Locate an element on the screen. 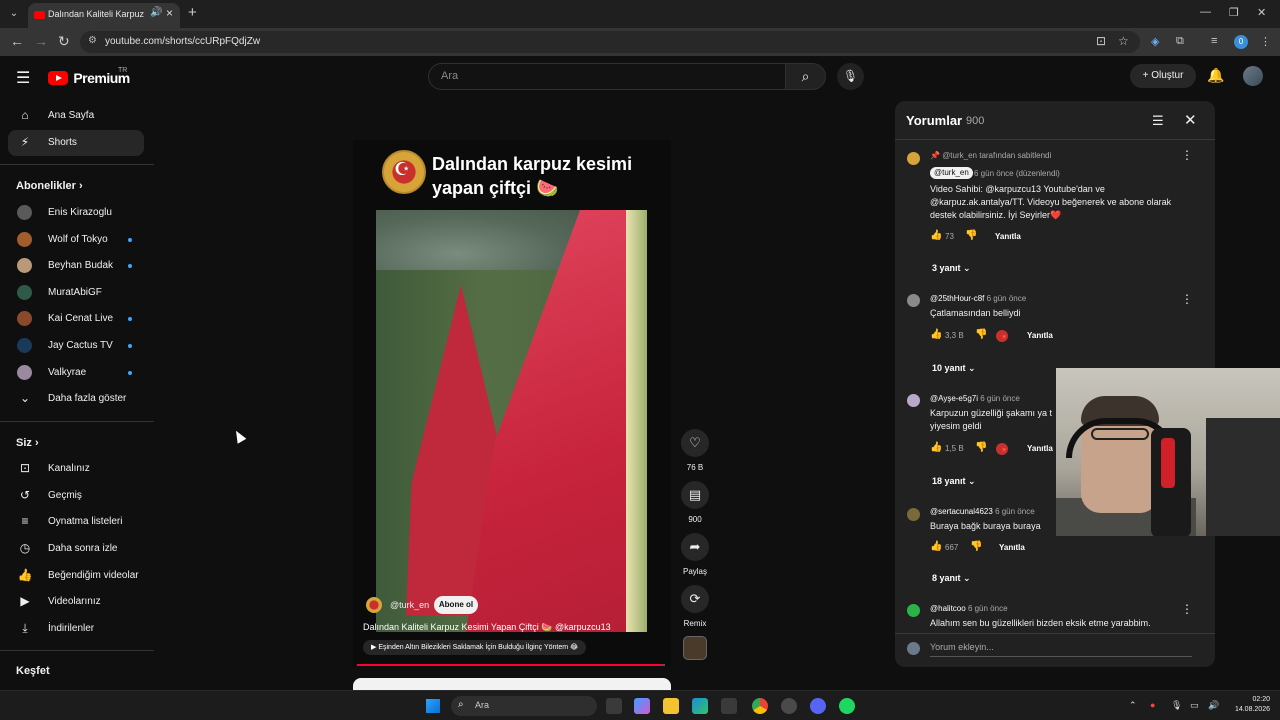  site-info-icon: ⚙ is located at coordinates (92, 40).